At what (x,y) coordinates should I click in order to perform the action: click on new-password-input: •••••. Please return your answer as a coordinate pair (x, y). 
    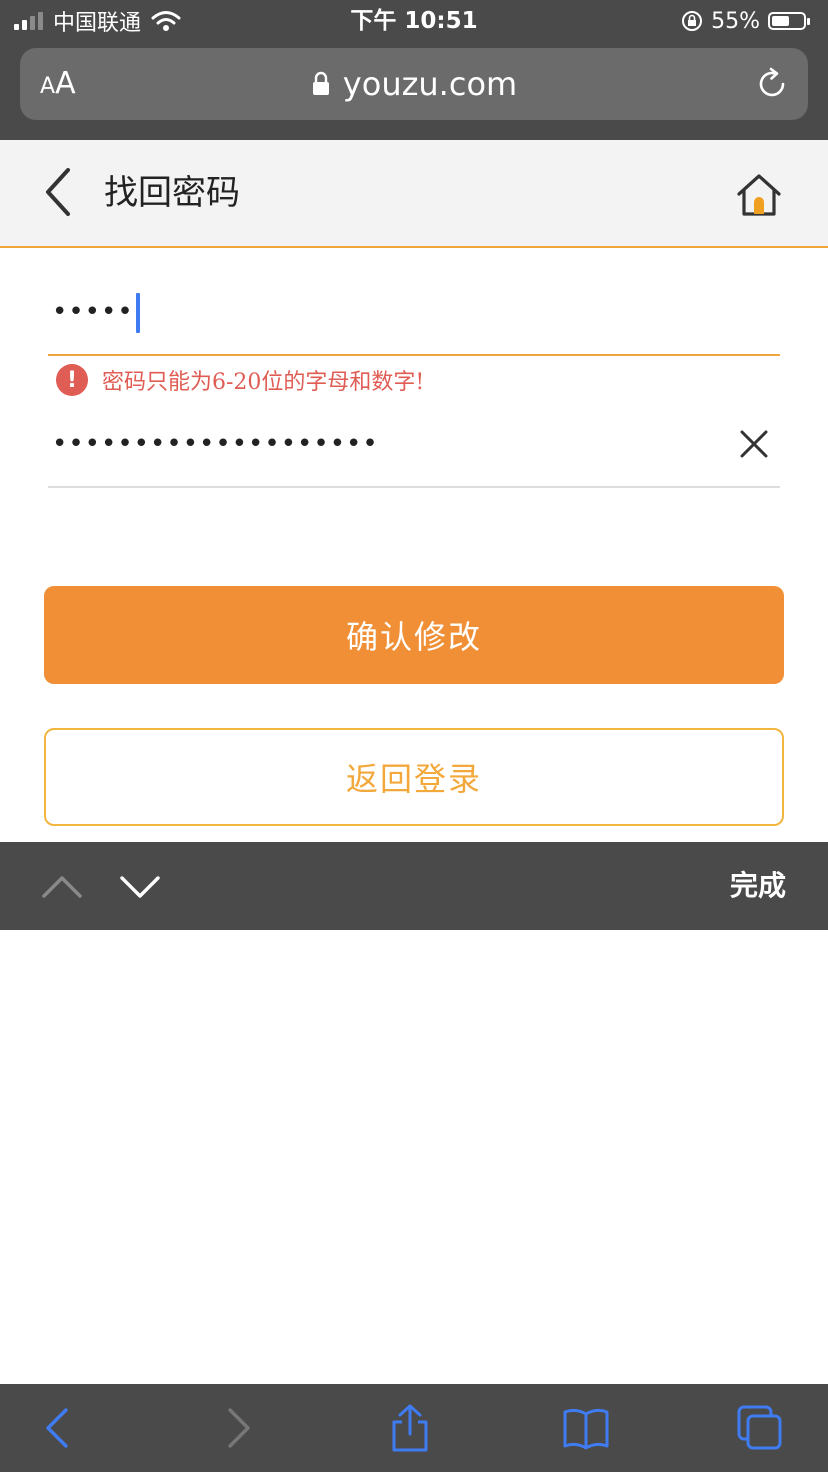
    Looking at the image, I should click on (96, 312).